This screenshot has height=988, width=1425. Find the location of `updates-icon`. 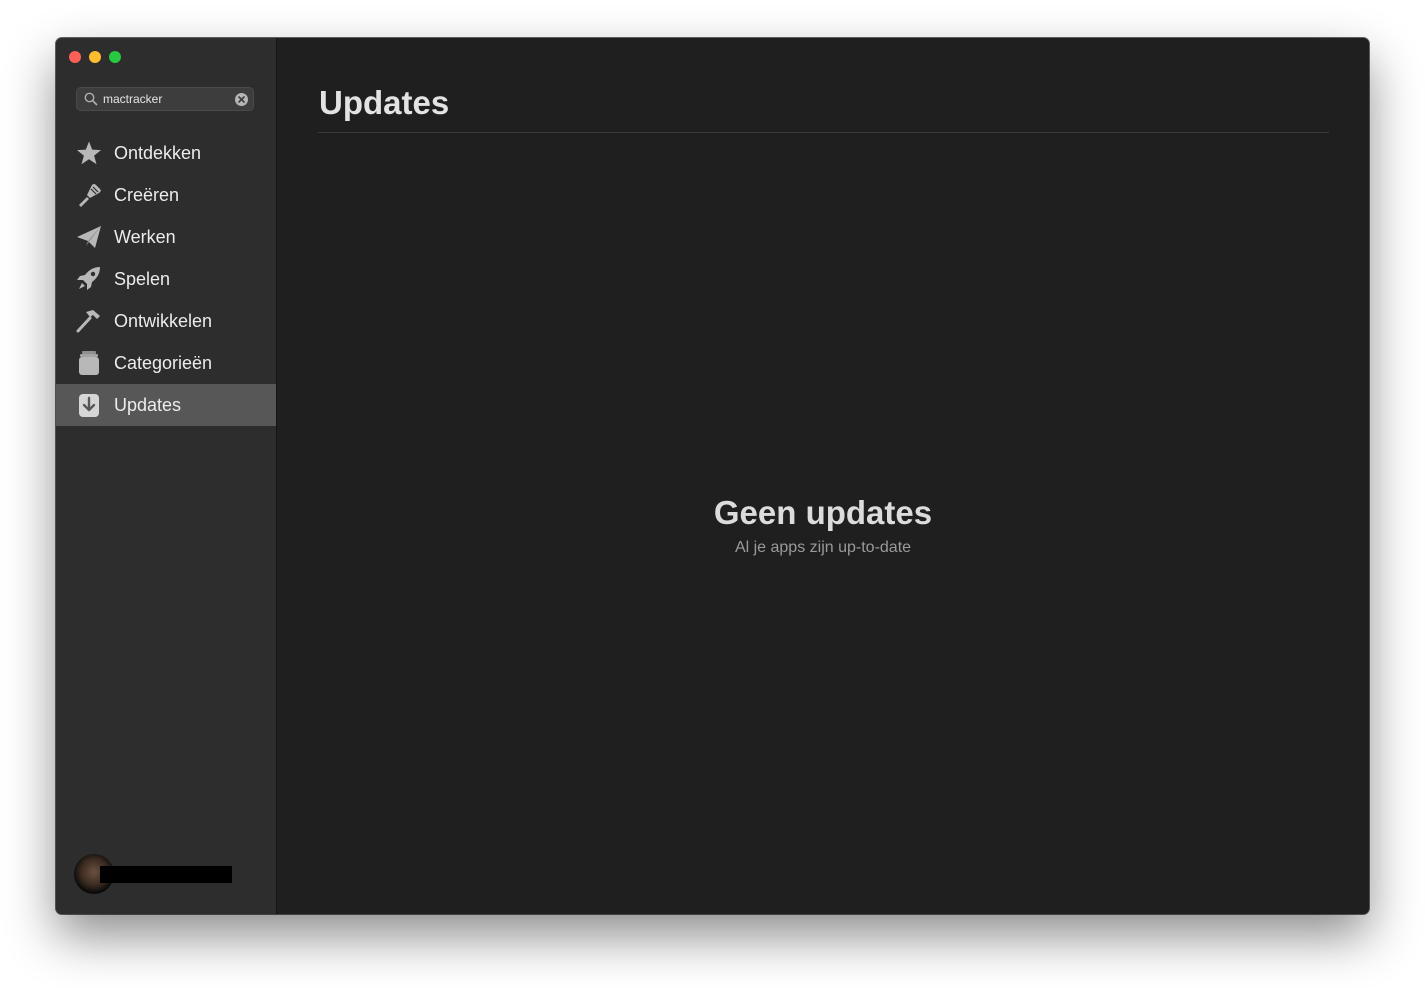

updates-icon is located at coordinates (89, 405).